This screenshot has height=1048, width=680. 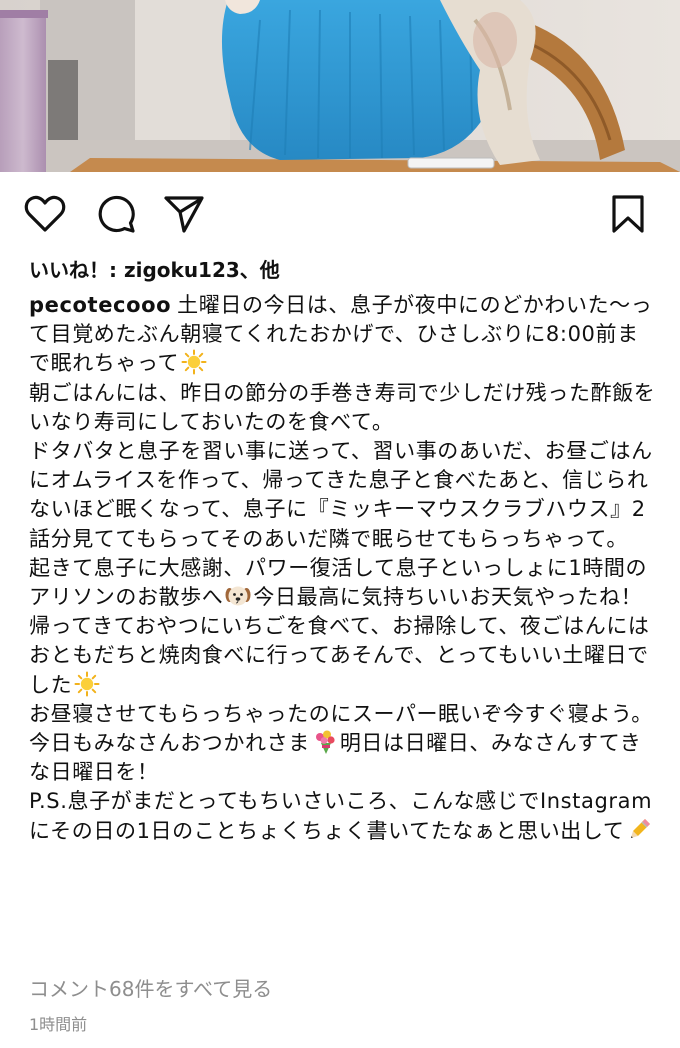 I want to click on likes-summary: いいね！: zigoku123、他, so click(x=154, y=270).